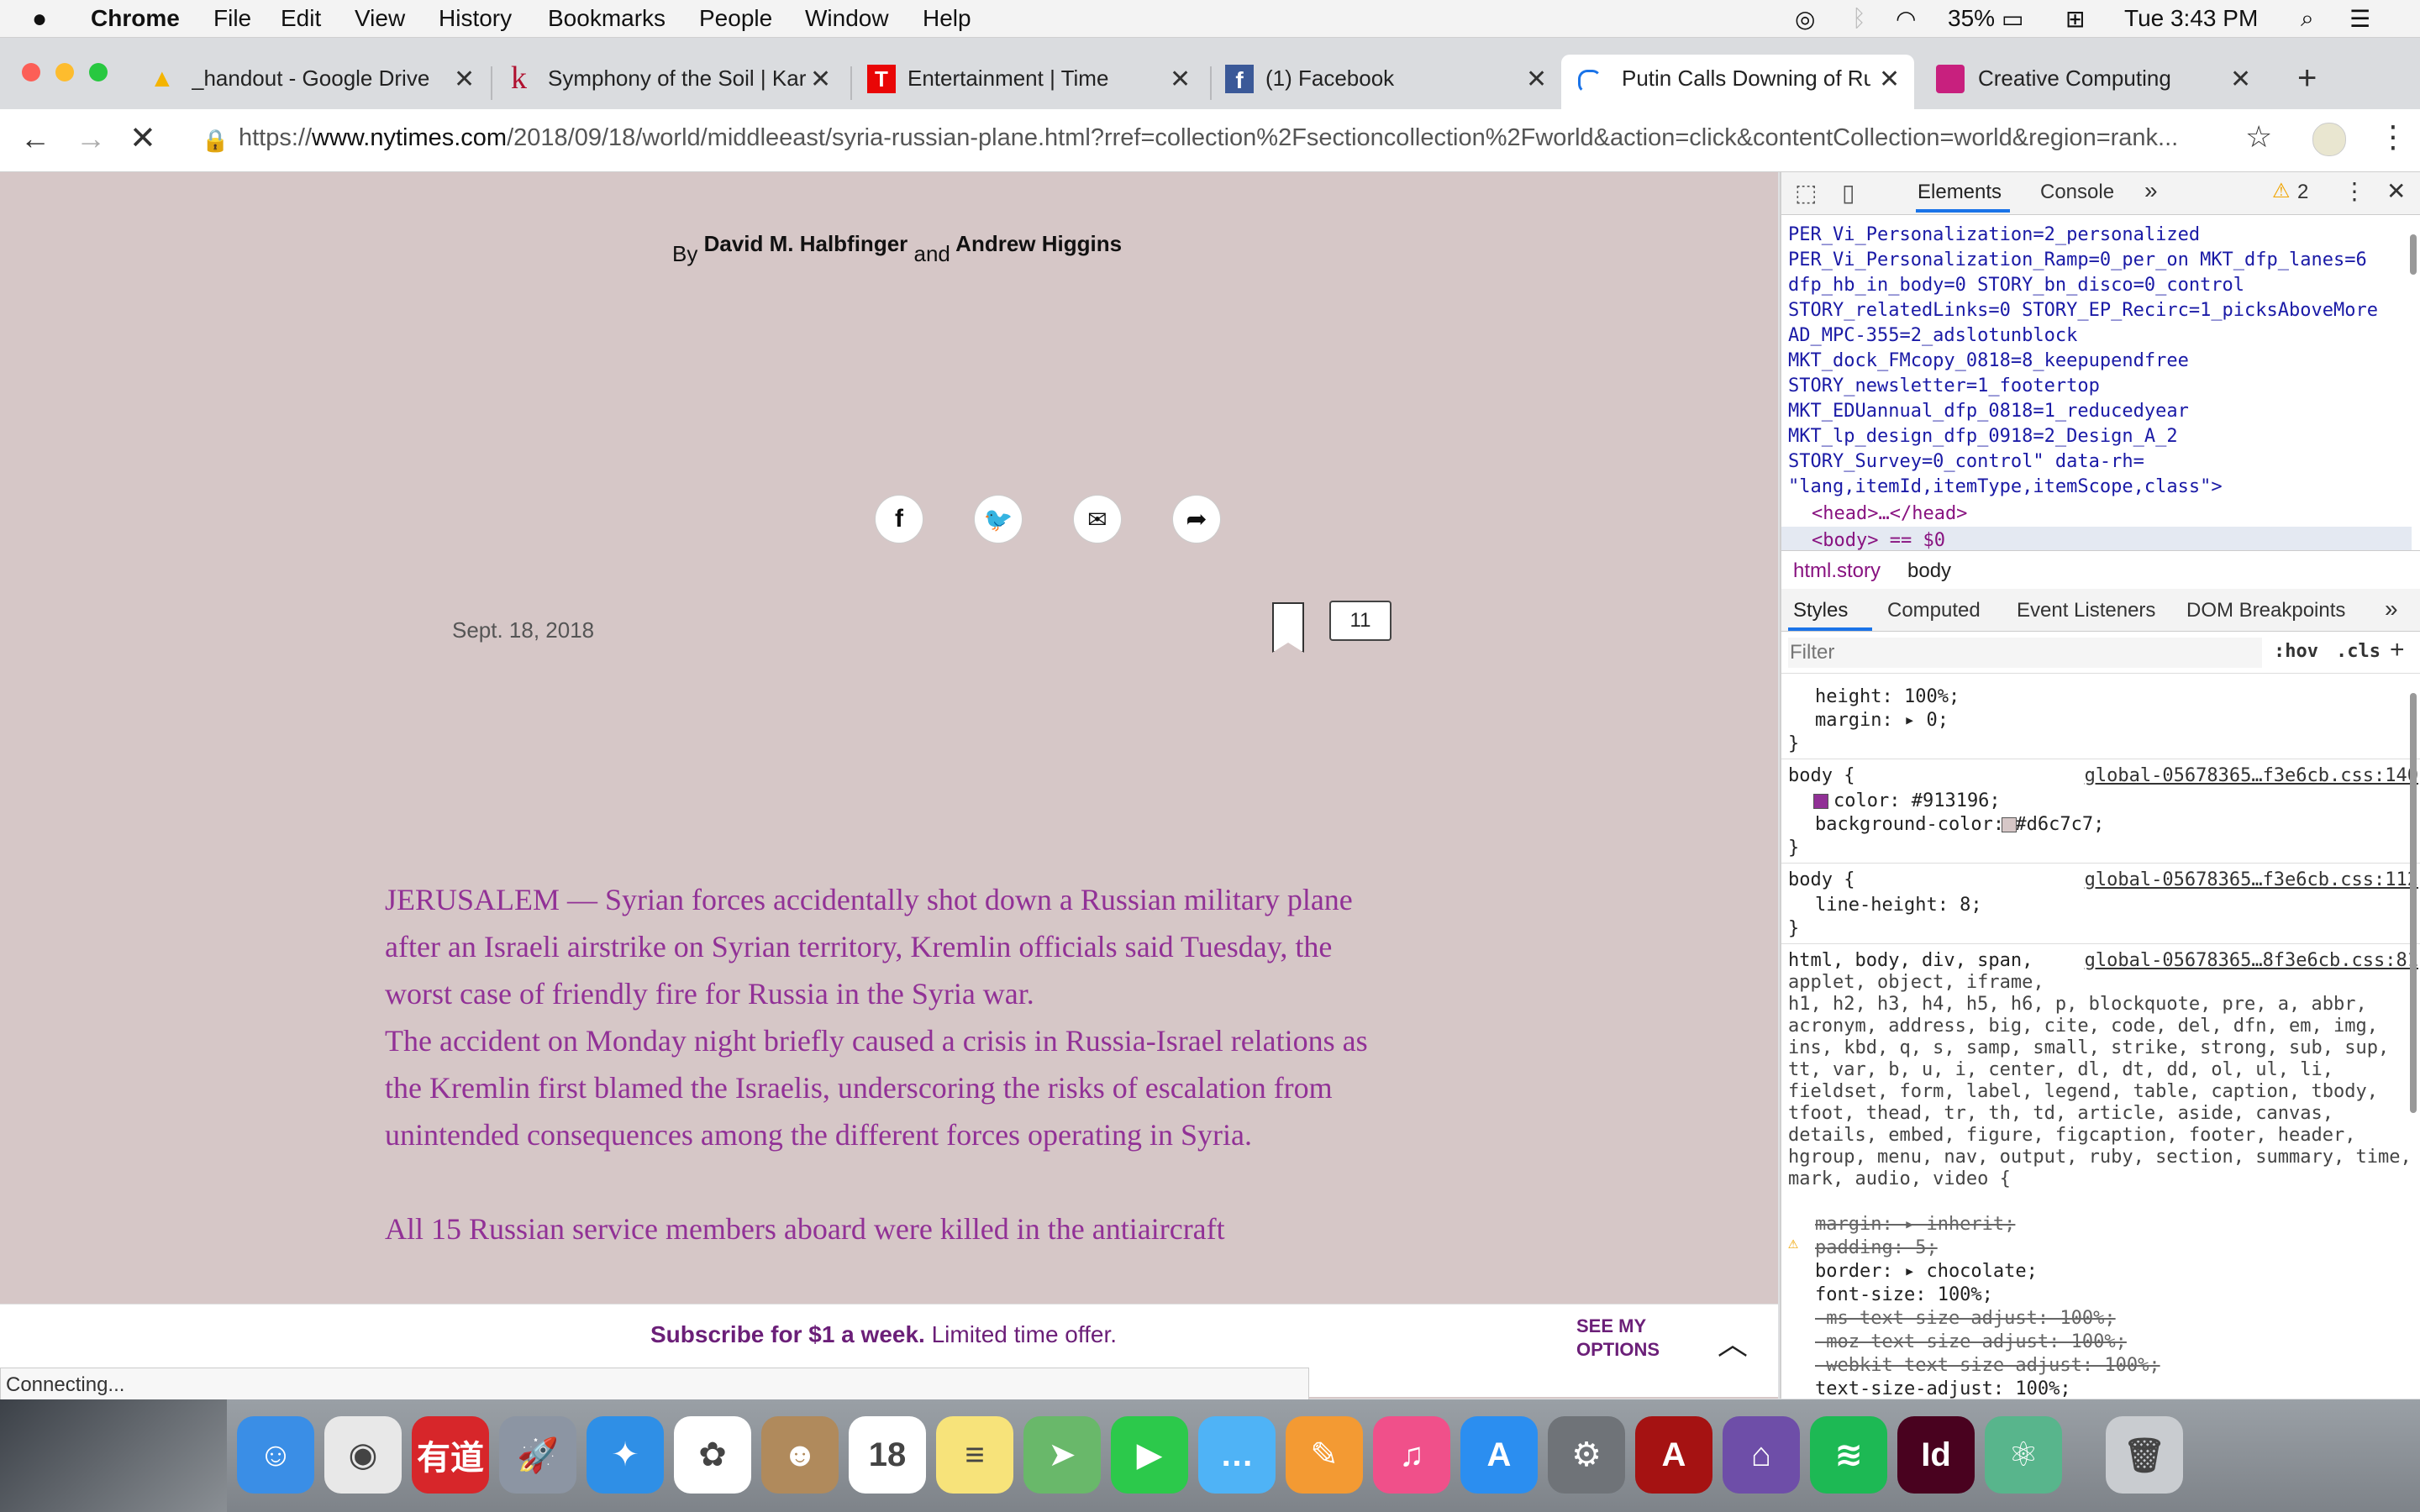 This screenshot has width=2420, height=1512. I want to click on tab-putin-article-active: Putin Calls Downing of Ru ✕, so click(1738, 82).